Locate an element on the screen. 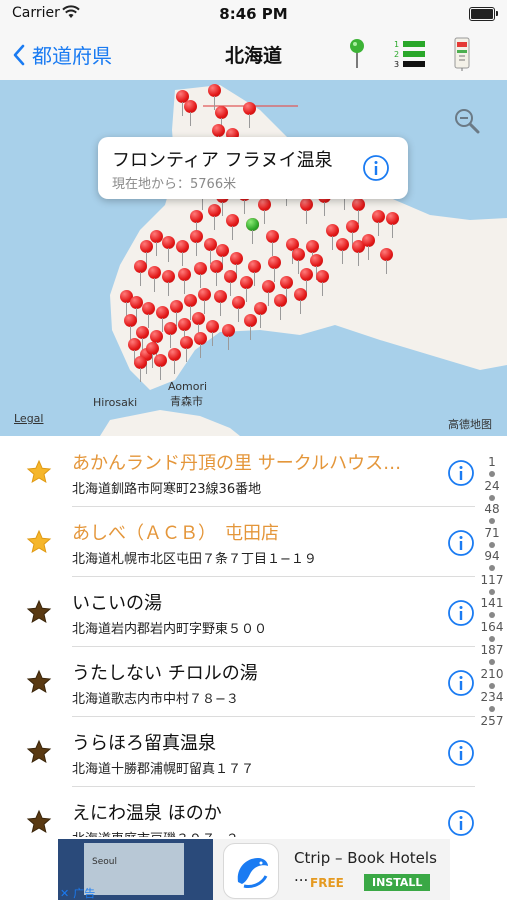  favorites-button is located at coordinates (462, 56).